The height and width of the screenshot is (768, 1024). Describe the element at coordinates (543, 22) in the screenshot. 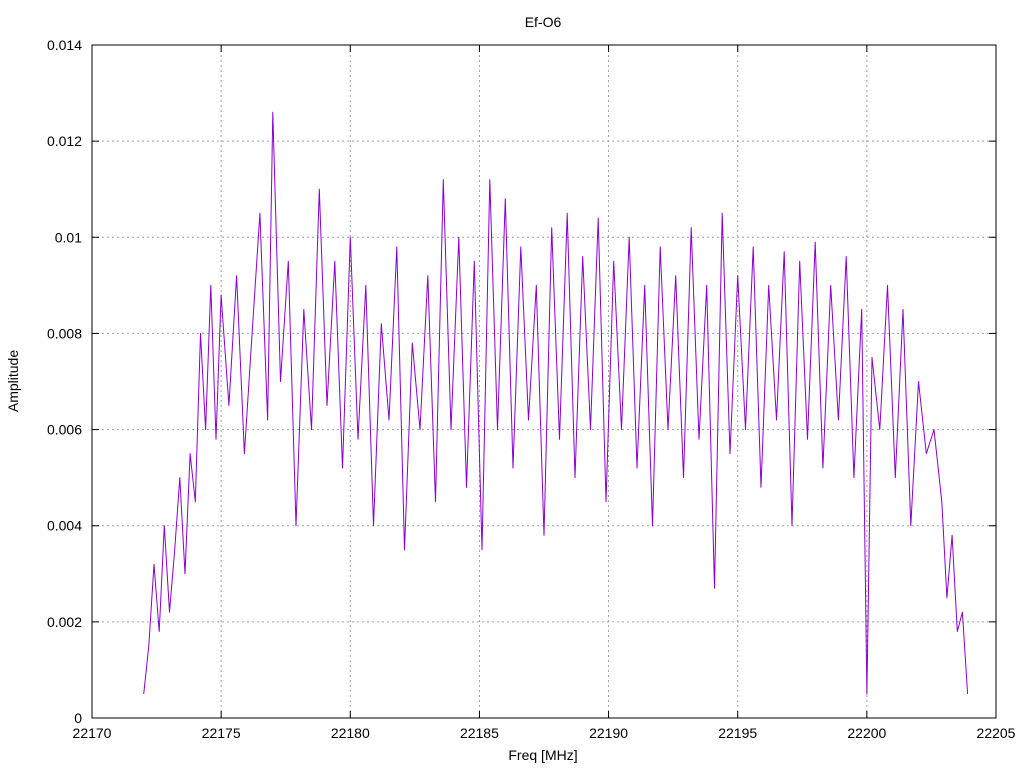

I see `chart-title: Ef-O6` at that location.